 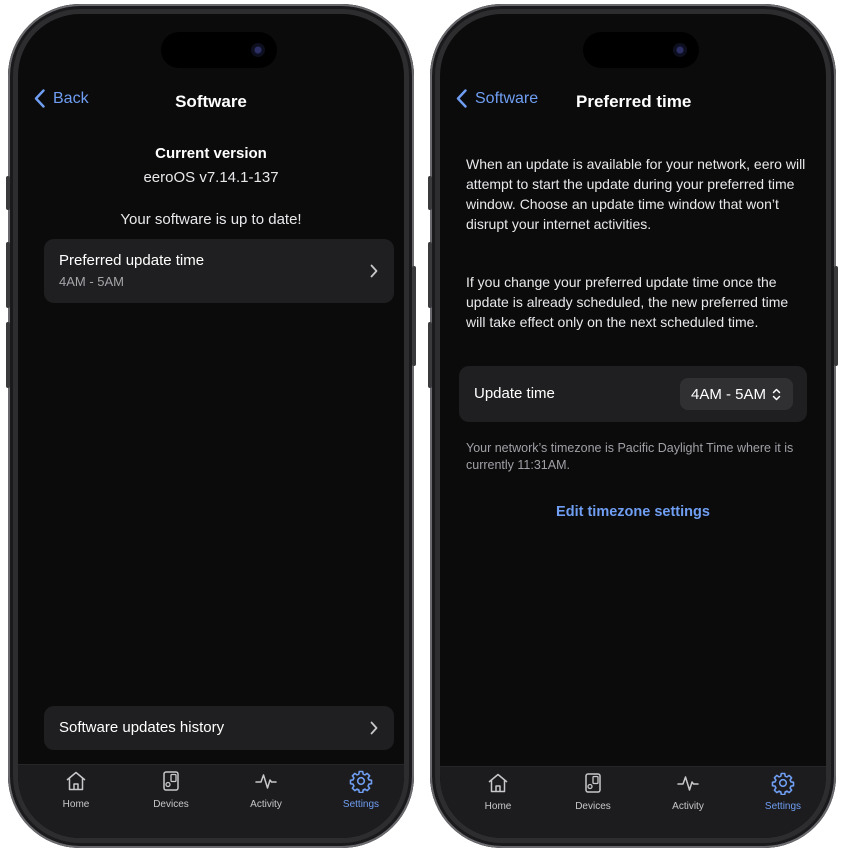 I want to click on page-title: Preferred time, so click(x=634, y=101).